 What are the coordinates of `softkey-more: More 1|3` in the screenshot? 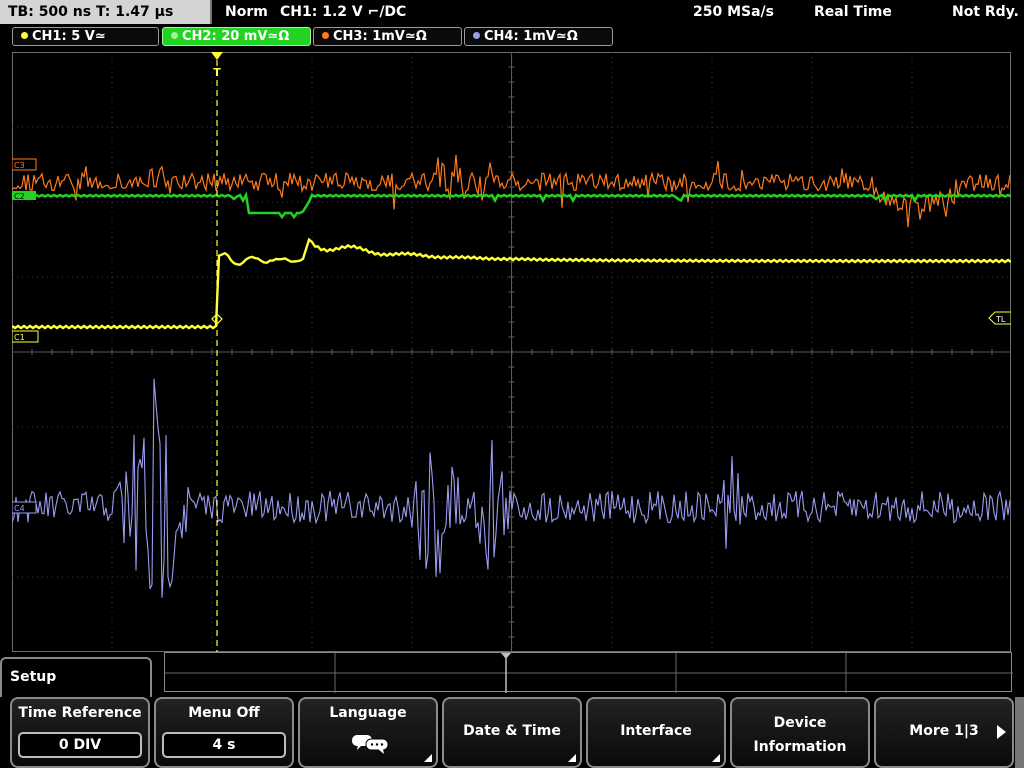 It's located at (944, 732).